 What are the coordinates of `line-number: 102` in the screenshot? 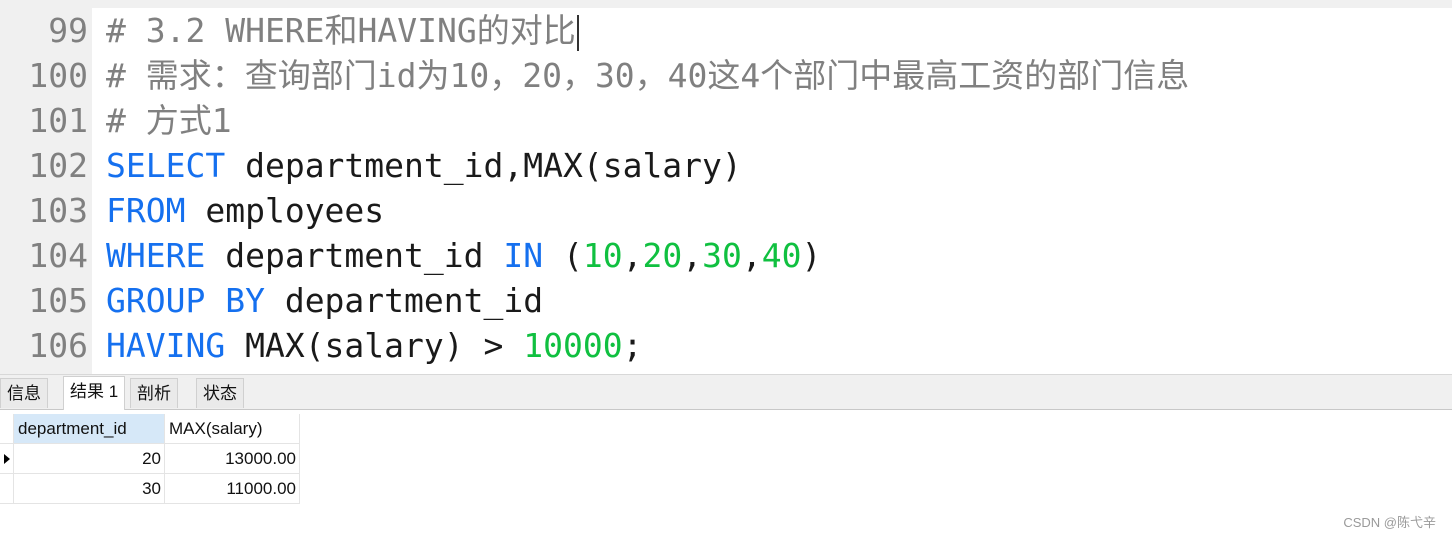 It's located at (58, 165).